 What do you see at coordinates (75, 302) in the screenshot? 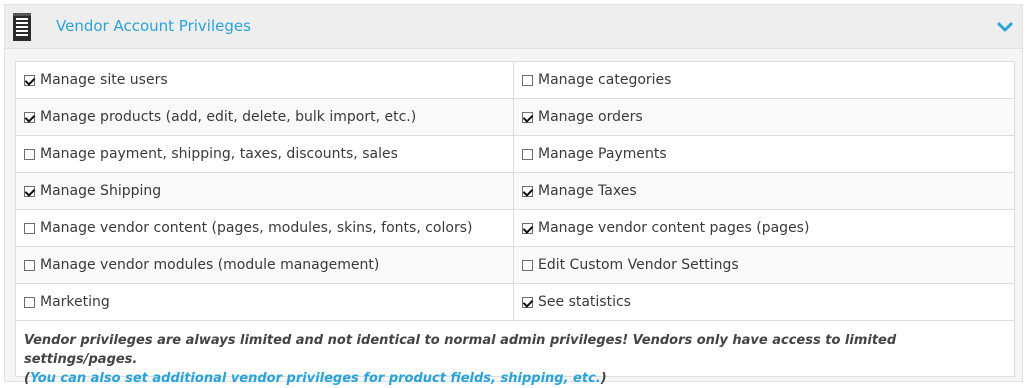
I see `privilege-label: Marketing` at bounding box center [75, 302].